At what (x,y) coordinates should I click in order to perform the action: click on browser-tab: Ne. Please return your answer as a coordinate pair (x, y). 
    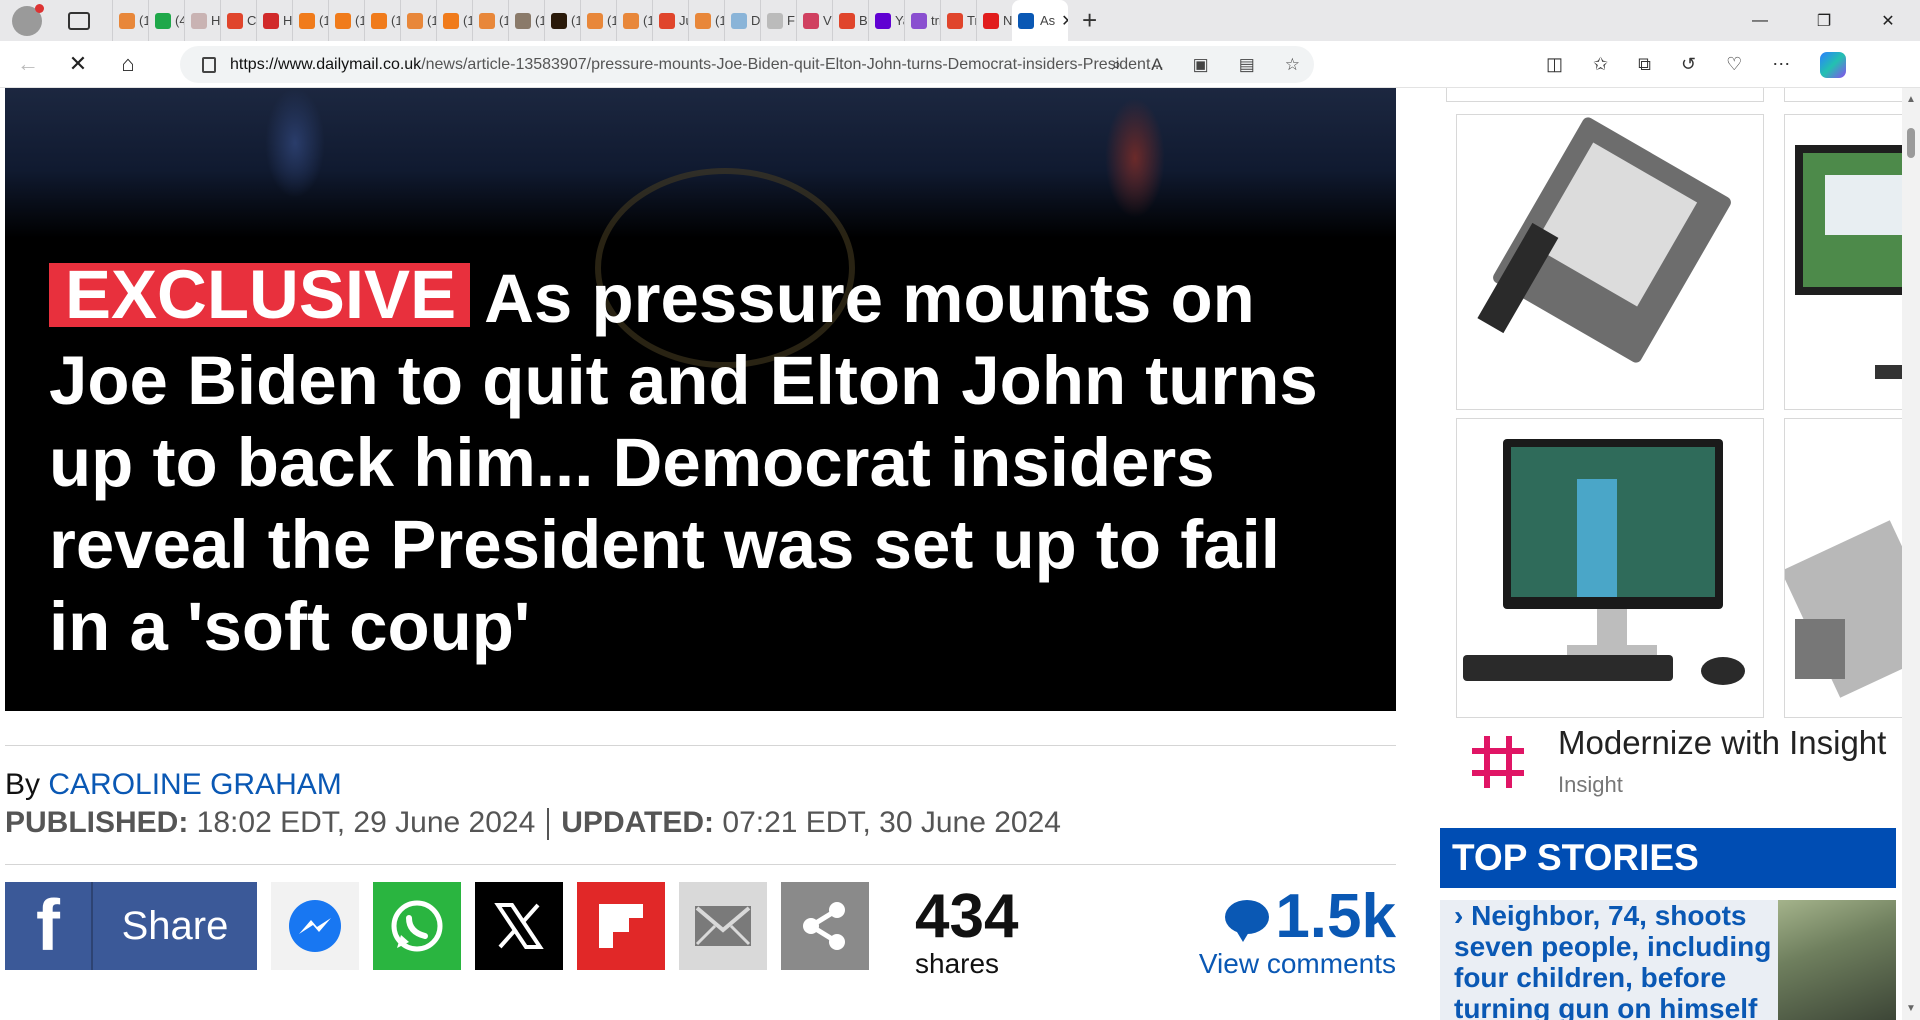
    Looking at the image, I should click on (994, 20).